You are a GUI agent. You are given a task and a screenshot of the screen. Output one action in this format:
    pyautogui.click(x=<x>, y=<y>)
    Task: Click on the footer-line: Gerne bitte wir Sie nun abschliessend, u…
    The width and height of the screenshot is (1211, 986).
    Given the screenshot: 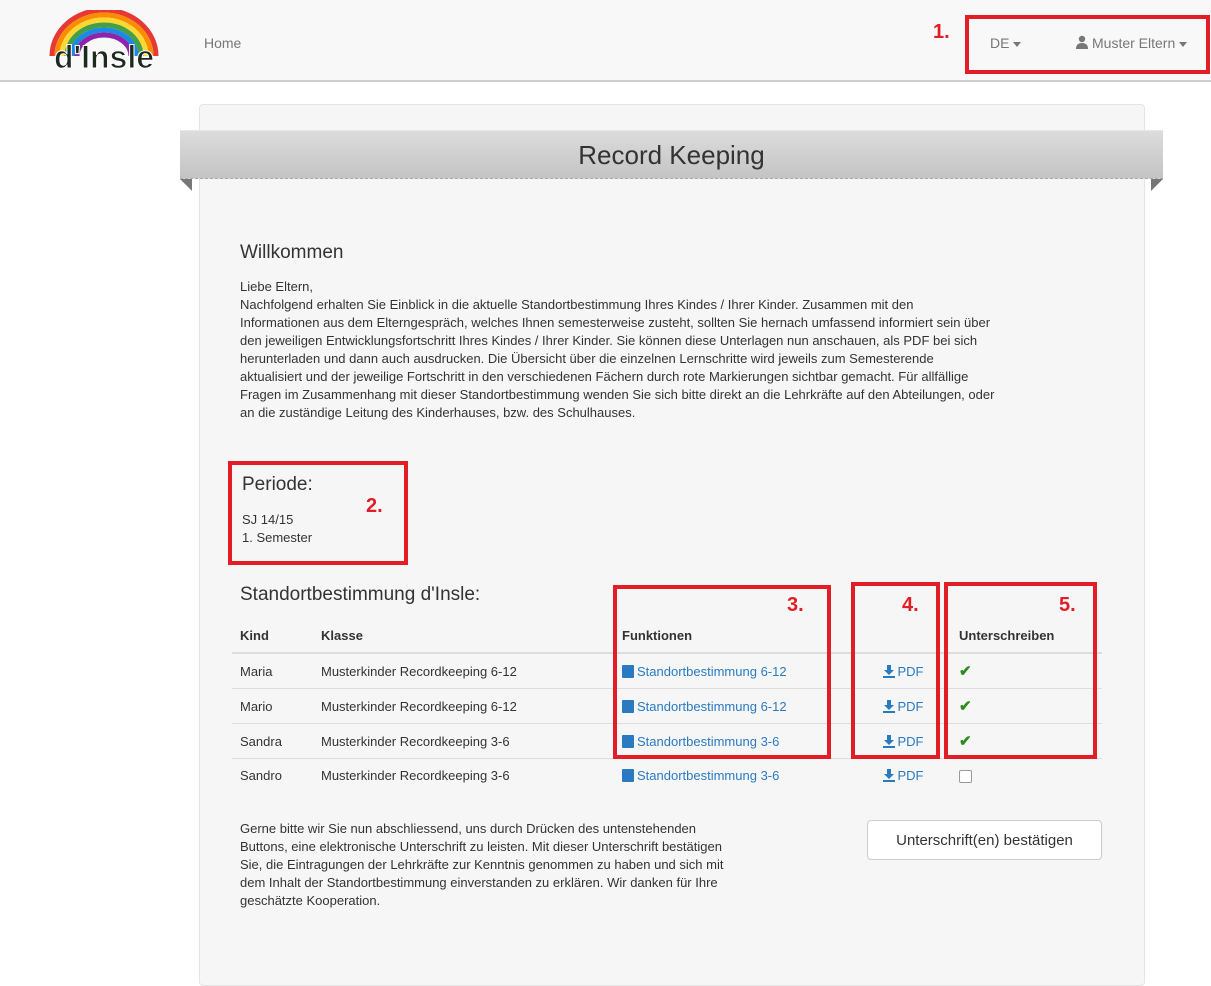 What is the action you would take?
    pyautogui.click(x=468, y=828)
    